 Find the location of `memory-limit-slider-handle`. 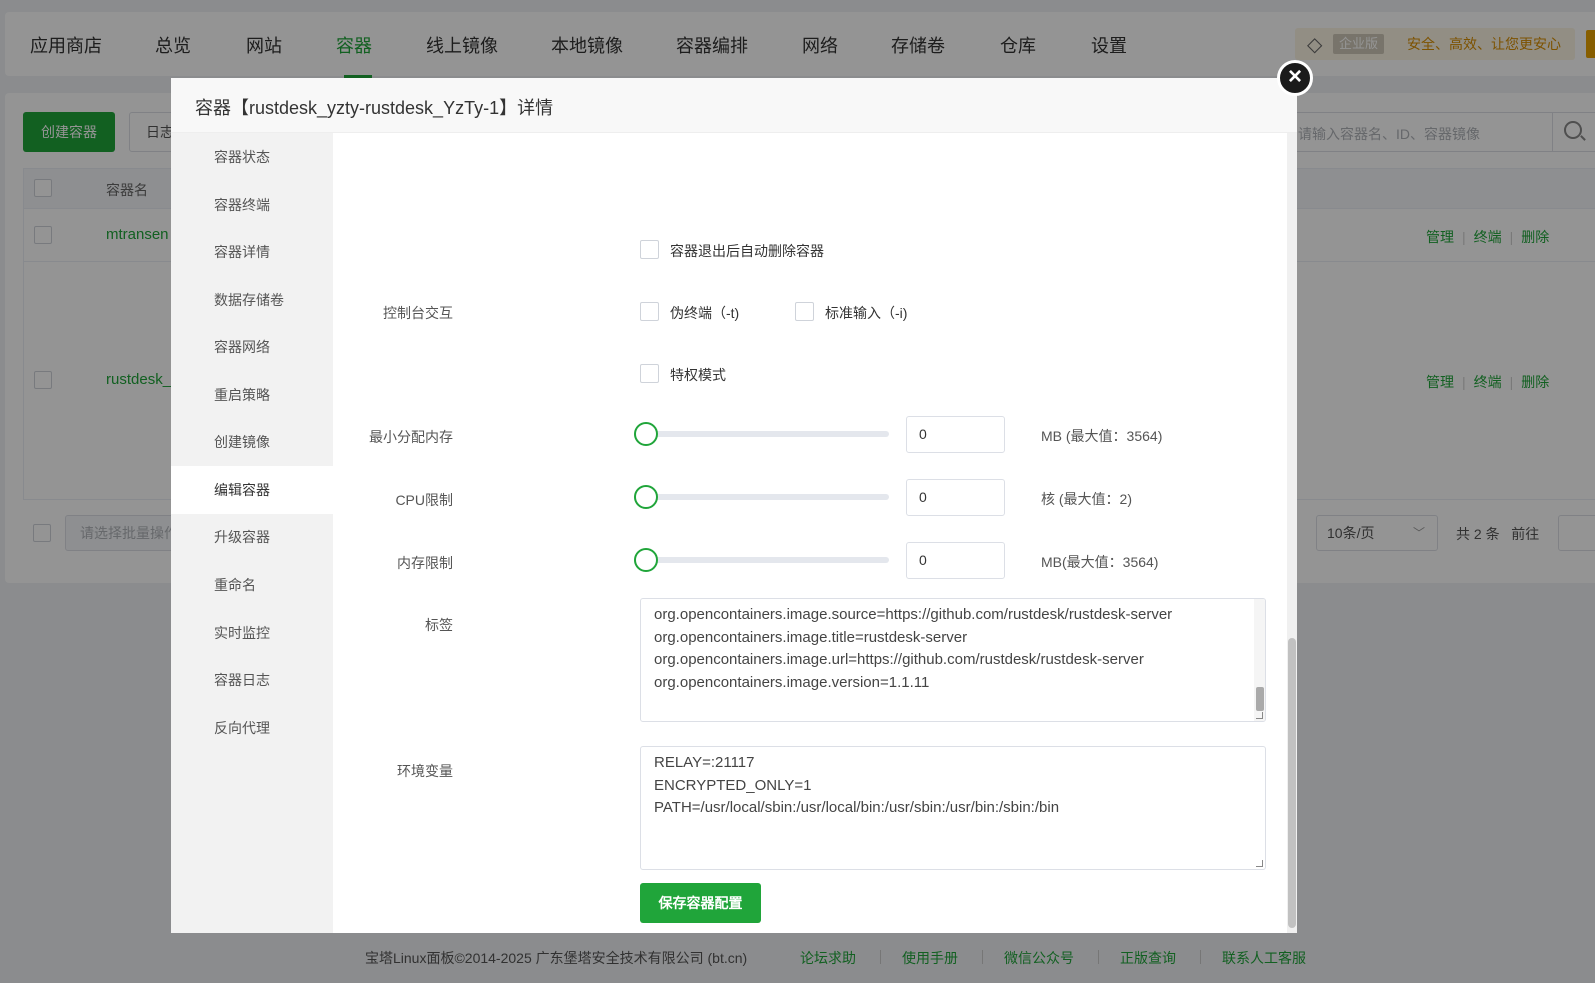

memory-limit-slider-handle is located at coordinates (646, 560).